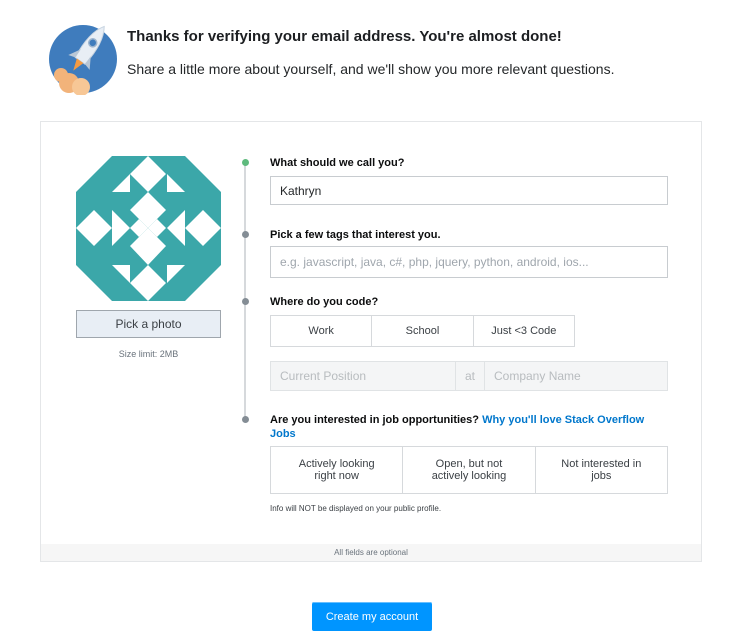  I want to click on name-input: Kathryn, so click(469, 190).